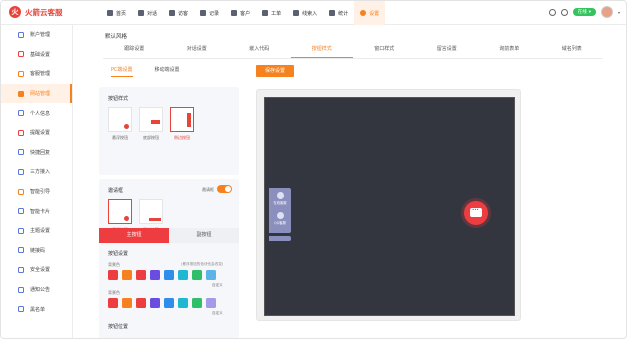 The image size is (627, 339). I want to click on sidebar-item-link-code: 链接码, so click(36, 251).